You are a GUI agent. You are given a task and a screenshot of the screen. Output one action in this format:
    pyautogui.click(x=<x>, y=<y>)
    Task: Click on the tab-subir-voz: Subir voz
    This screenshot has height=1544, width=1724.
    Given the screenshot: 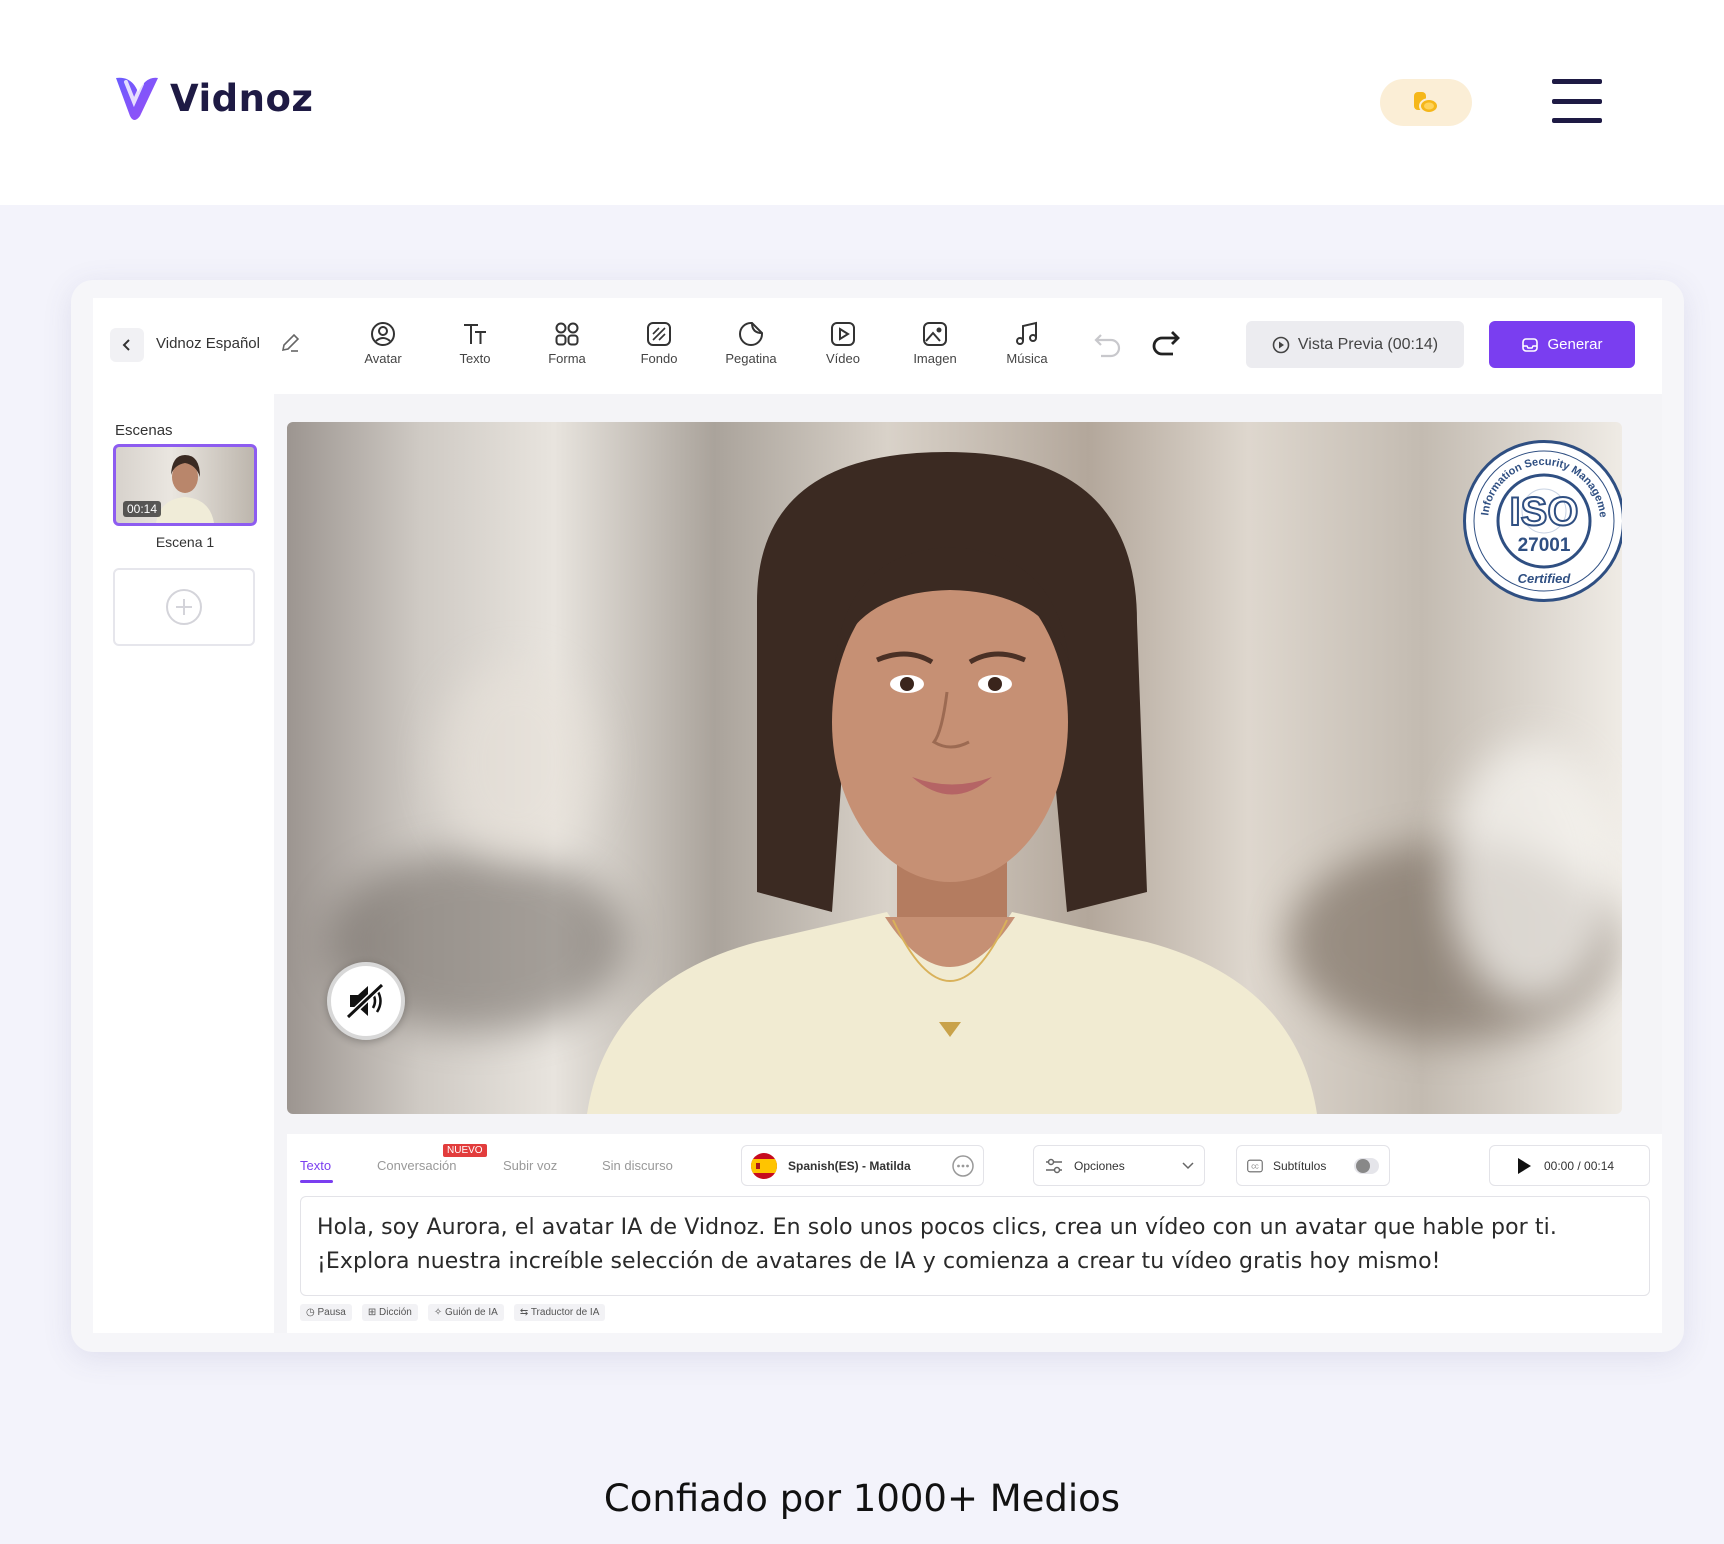 What is the action you would take?
    pyautogui.click(x=530, y=1165)
    